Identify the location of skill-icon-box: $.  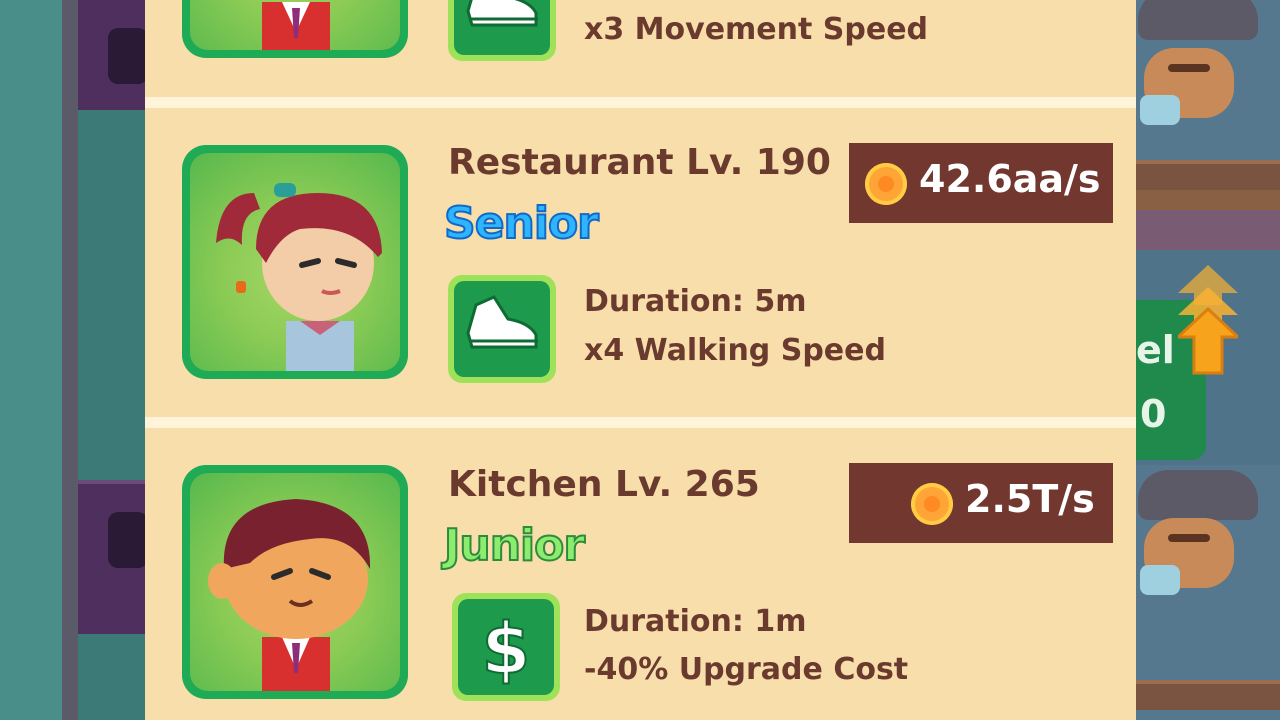
(506, 647).